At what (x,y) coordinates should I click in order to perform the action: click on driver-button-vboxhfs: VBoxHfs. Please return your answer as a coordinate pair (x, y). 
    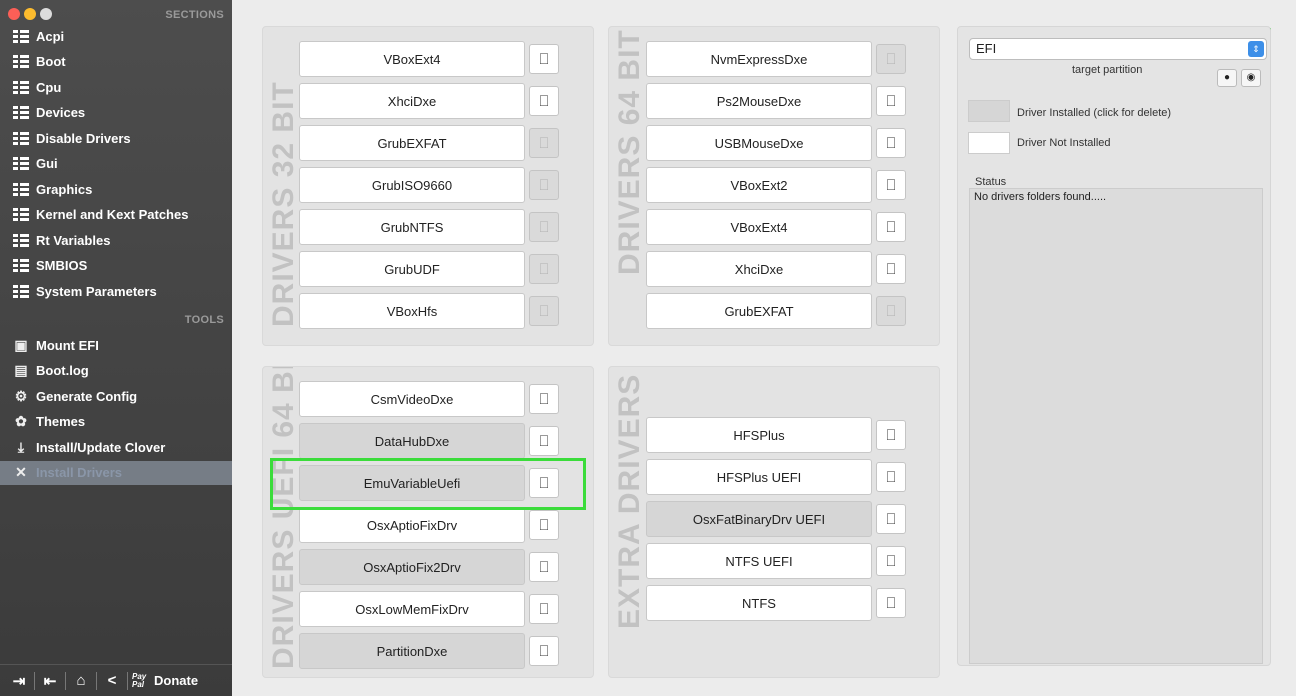
    Looking at the image, I should click on (412, 311).